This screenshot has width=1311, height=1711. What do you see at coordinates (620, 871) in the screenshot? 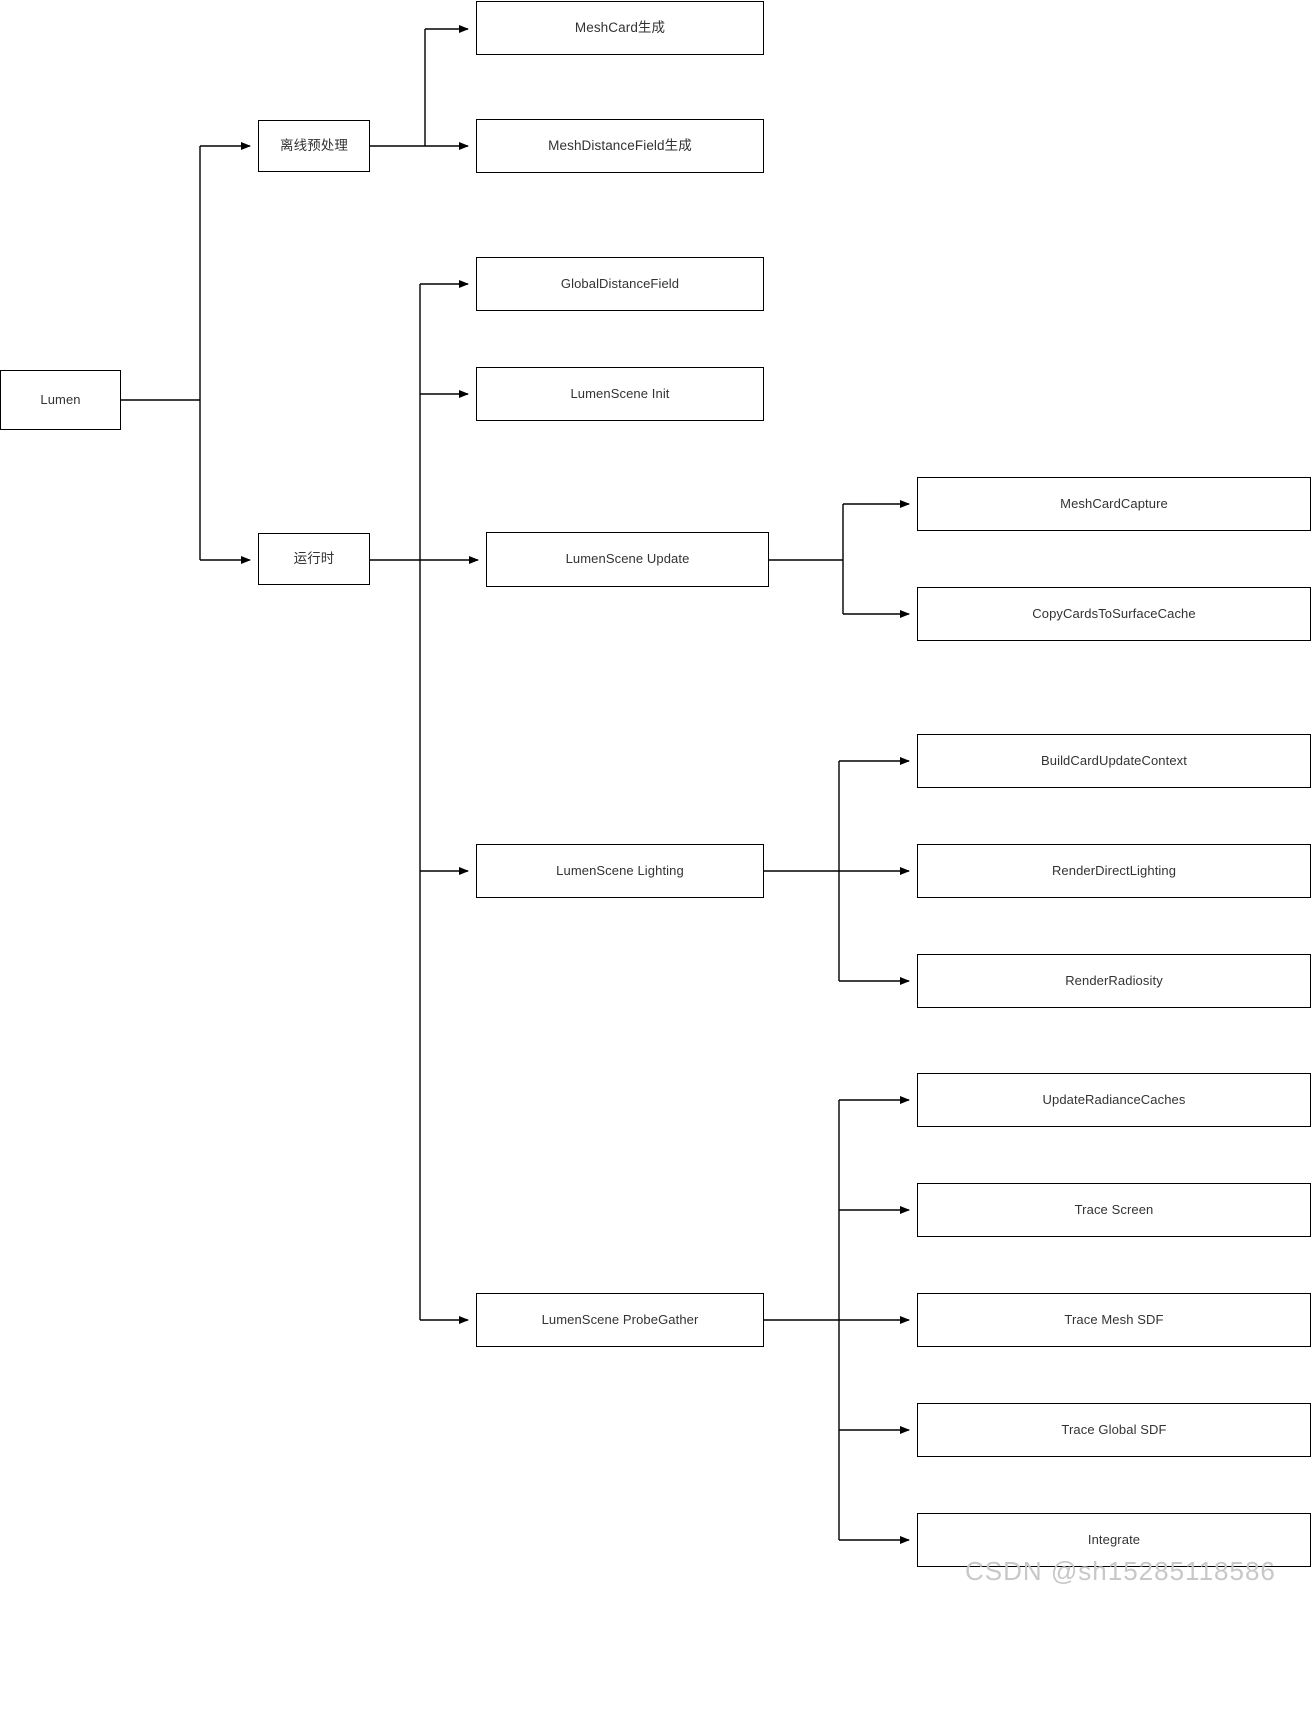
I see `node-lumenscene-lighting: LumenScene Lighting` at bounding box center [620, 871].